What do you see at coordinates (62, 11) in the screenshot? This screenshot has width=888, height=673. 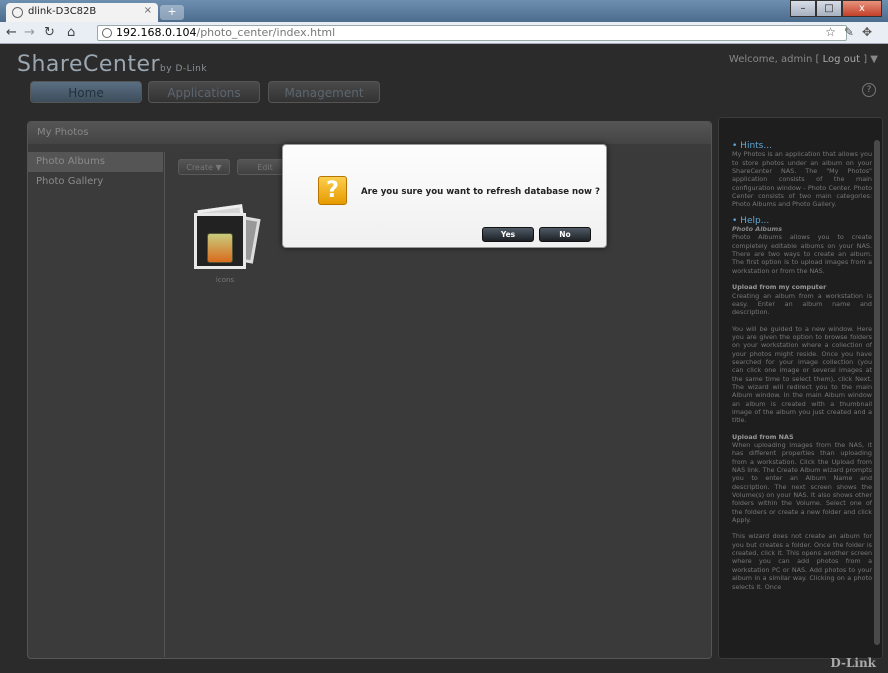 I see `tab-title: dlink-D3C82B` at bounding box center [62, 11].